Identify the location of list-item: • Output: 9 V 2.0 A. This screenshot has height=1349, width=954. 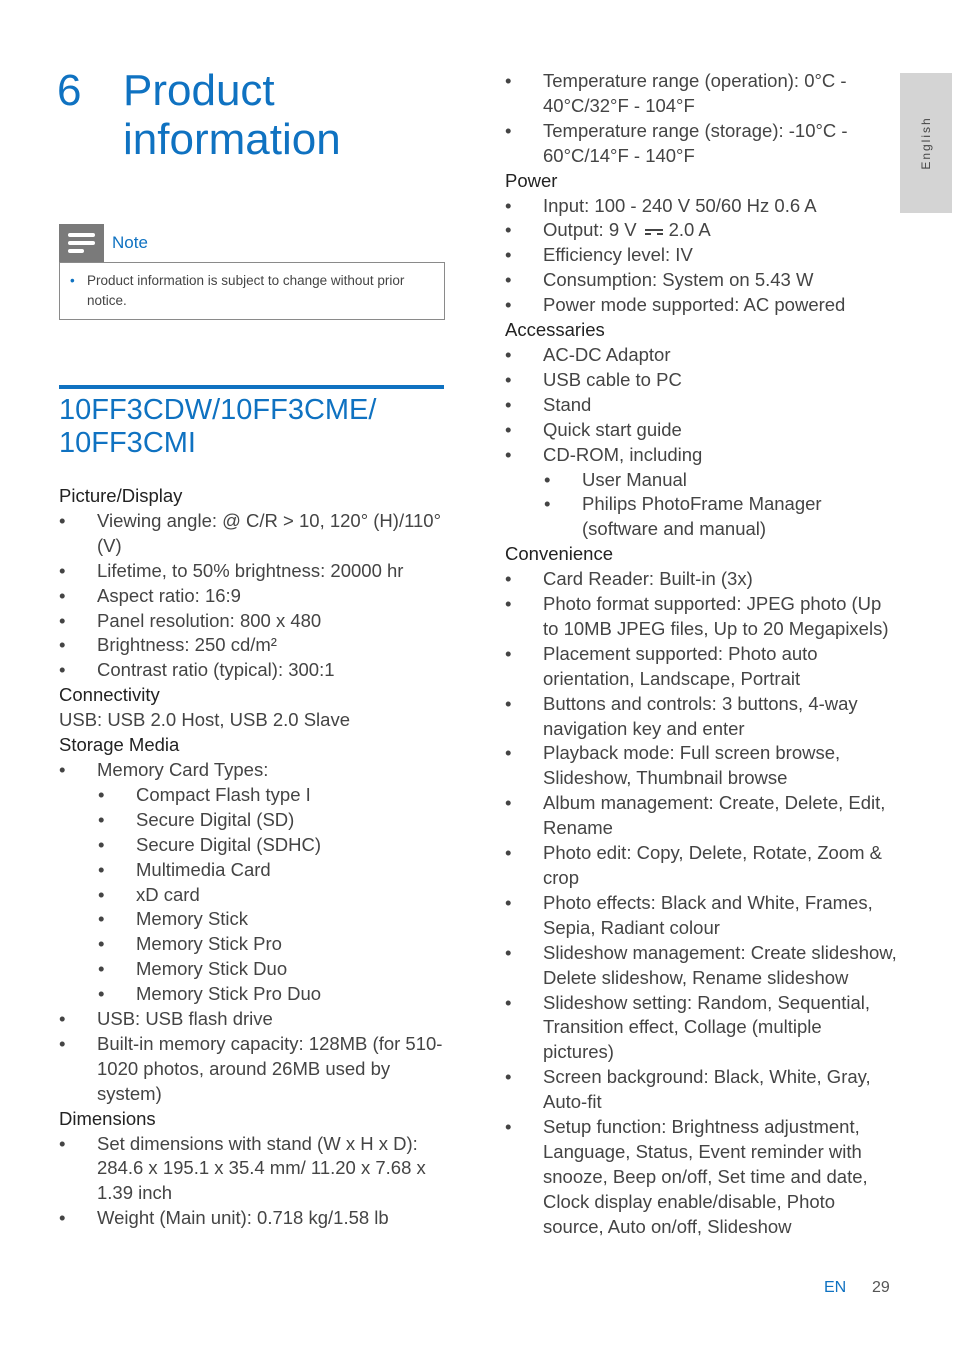
(701, 230).